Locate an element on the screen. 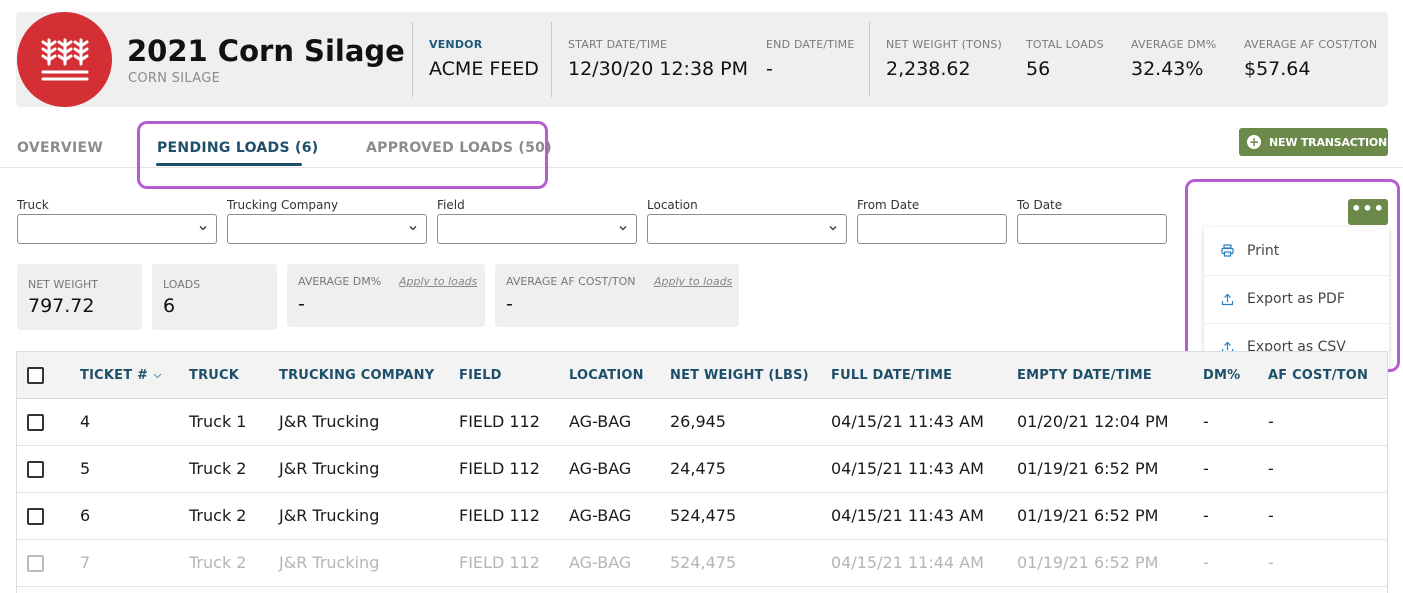 The width and height of the screenshot is (1403, 593). summary-label: AVERAGE DM% is located at coordinates (340, 281).